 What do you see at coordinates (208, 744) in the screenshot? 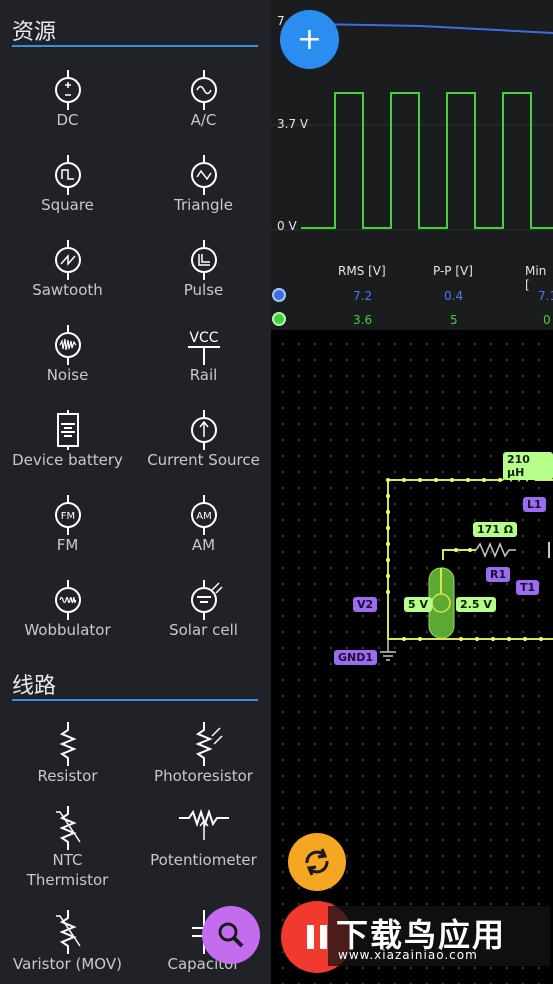
I see `photoresistor-icon` at bounding box center [208, 744].